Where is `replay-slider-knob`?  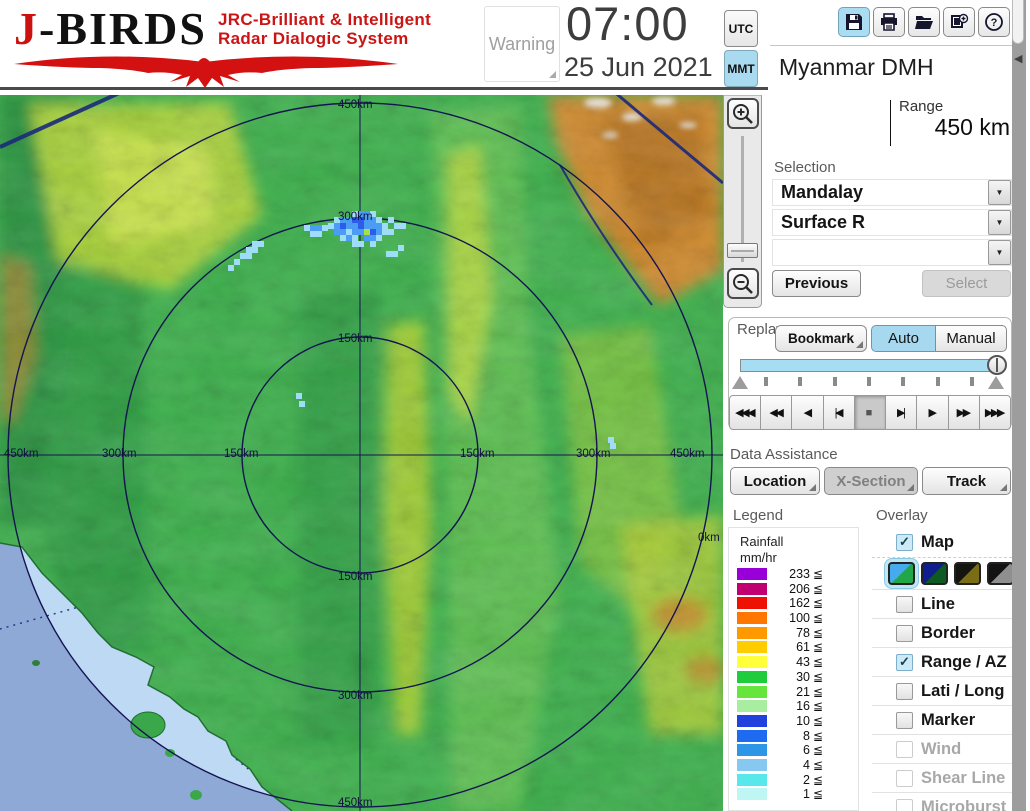
replay-slider-knob is located at coordinates (997, 365).